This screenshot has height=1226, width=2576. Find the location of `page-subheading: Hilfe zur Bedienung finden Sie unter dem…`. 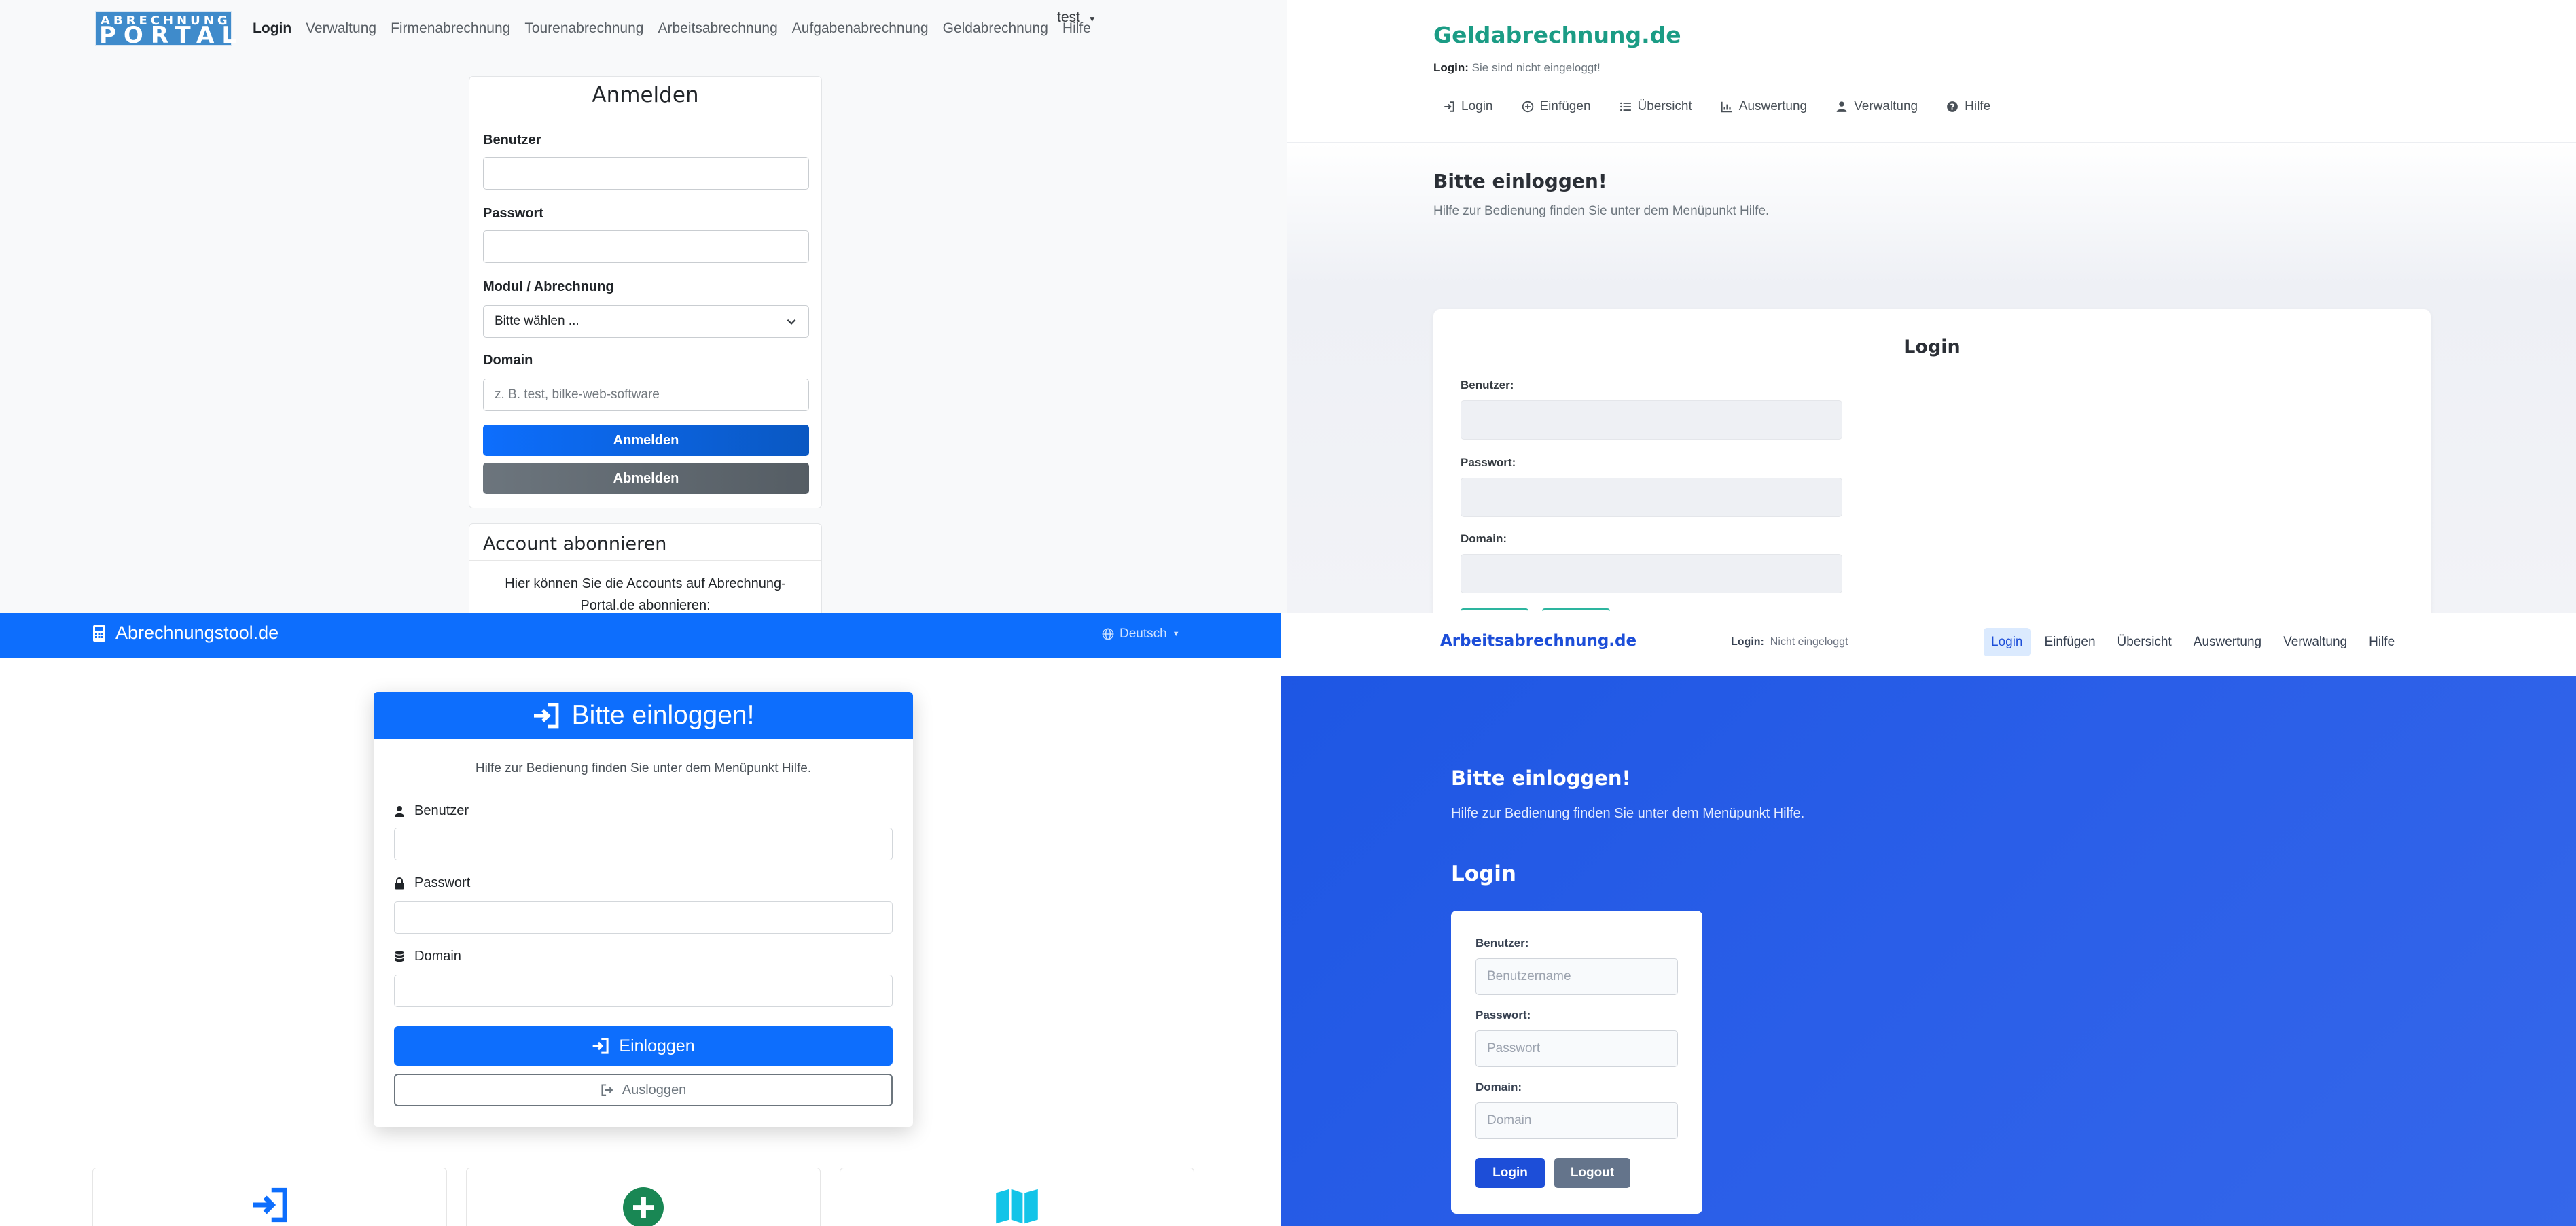

page-subheading: Hilfe zur Bedienung finden Sie unter dem… is located at coordinates (1628, 813).